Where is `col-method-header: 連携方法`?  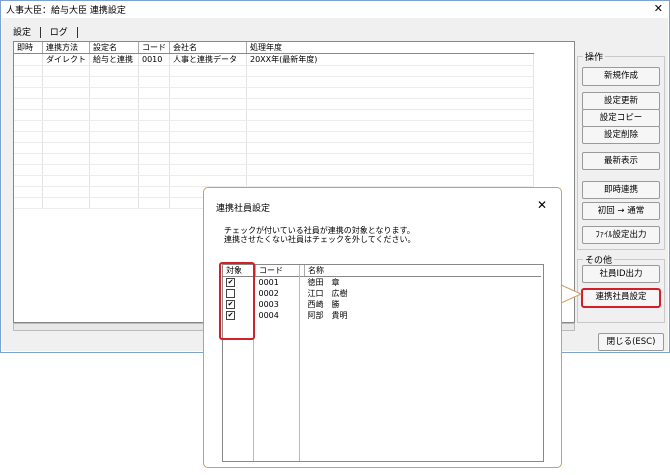 col-method-header: 連携方法 is located at coordinates (66, 48).